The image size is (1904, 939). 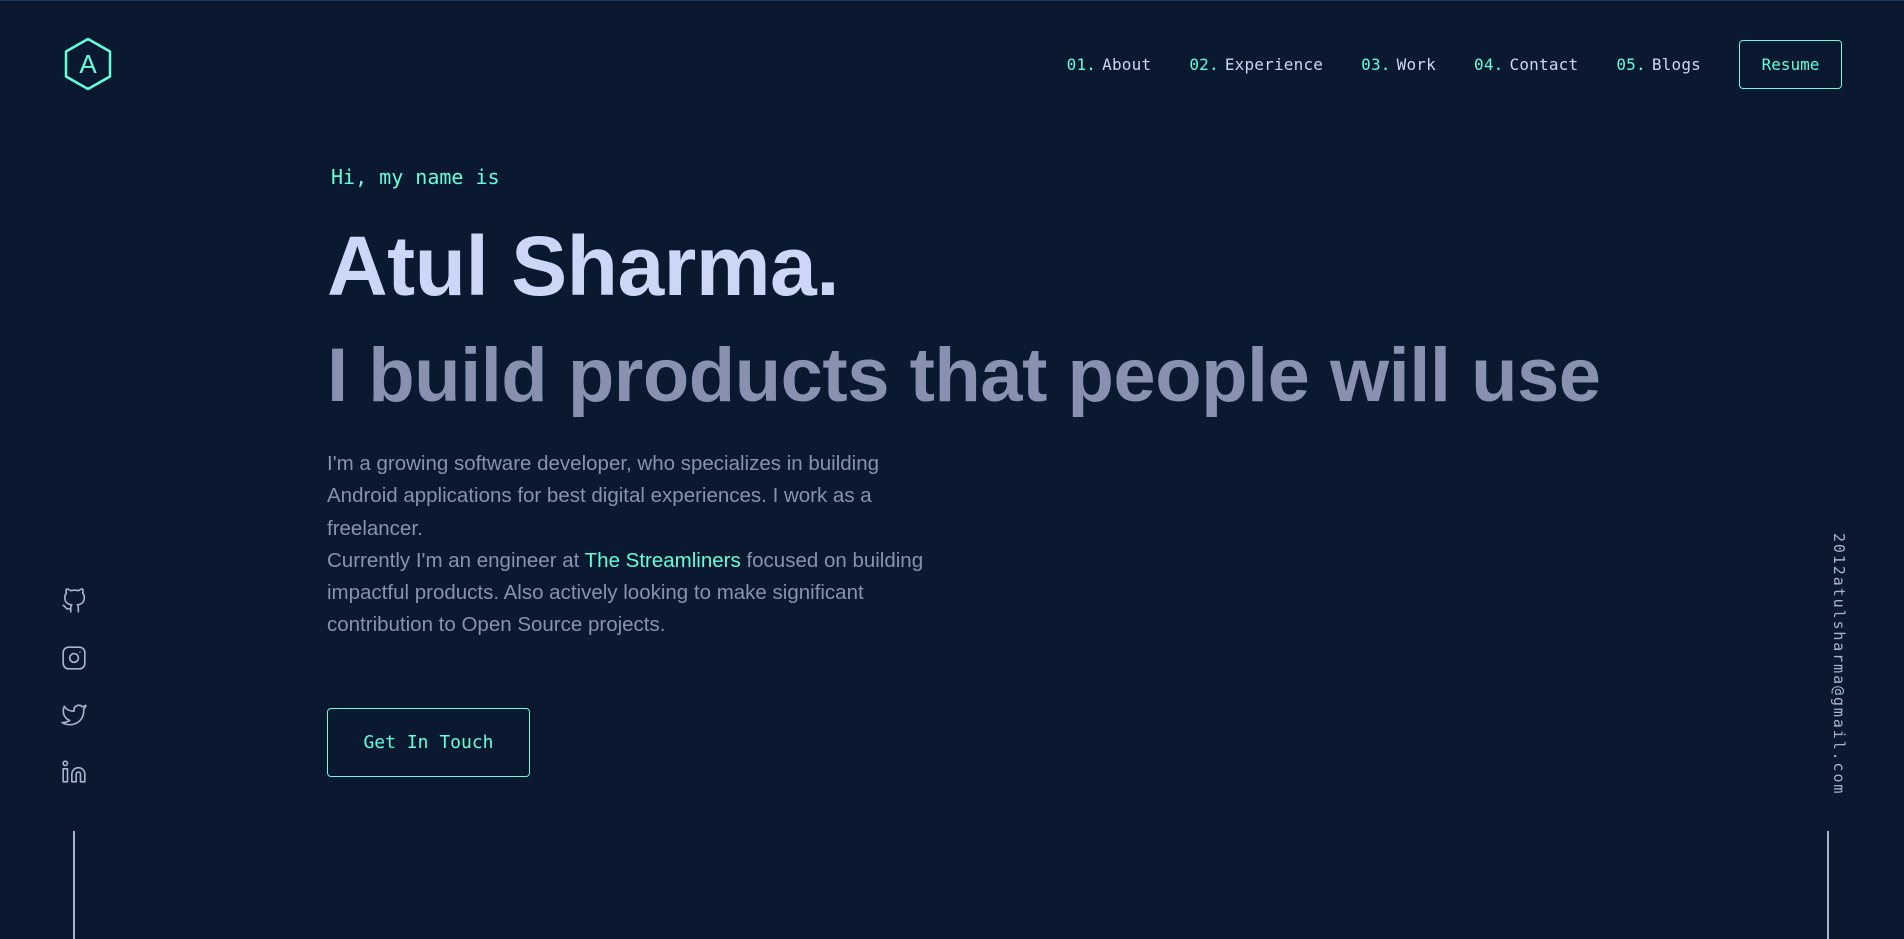 I want to click on nav-label: Experience, so click(x=1274, y=64).